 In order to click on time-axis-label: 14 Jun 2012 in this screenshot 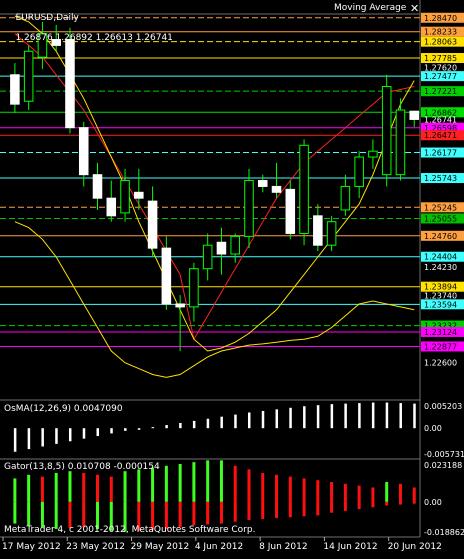, I will do `click(350, 547)`.